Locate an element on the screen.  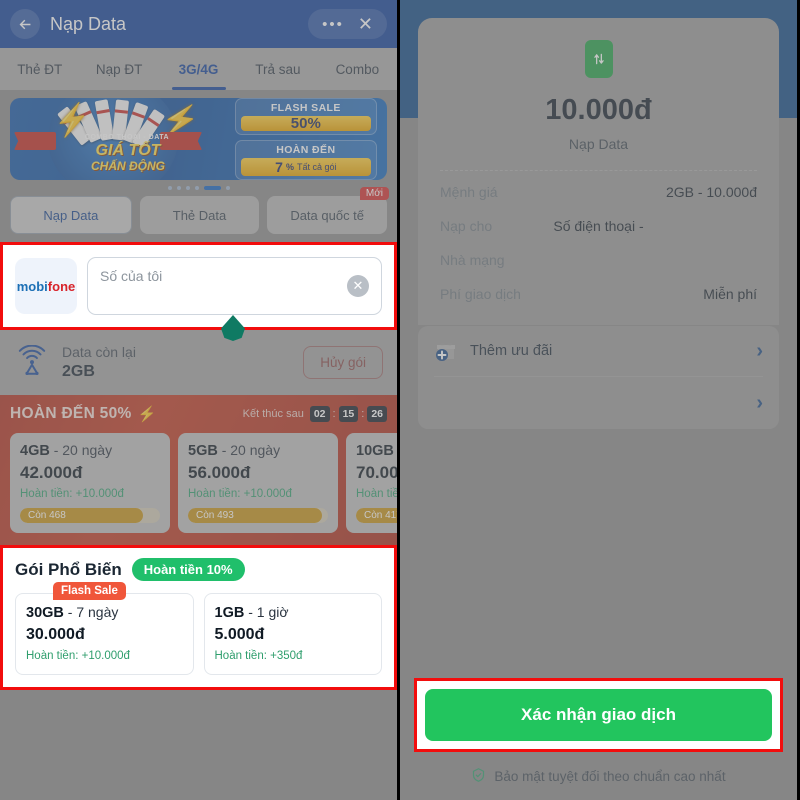
detail-value: 2GB - 10.000đ is located at coordinates (711, 192).